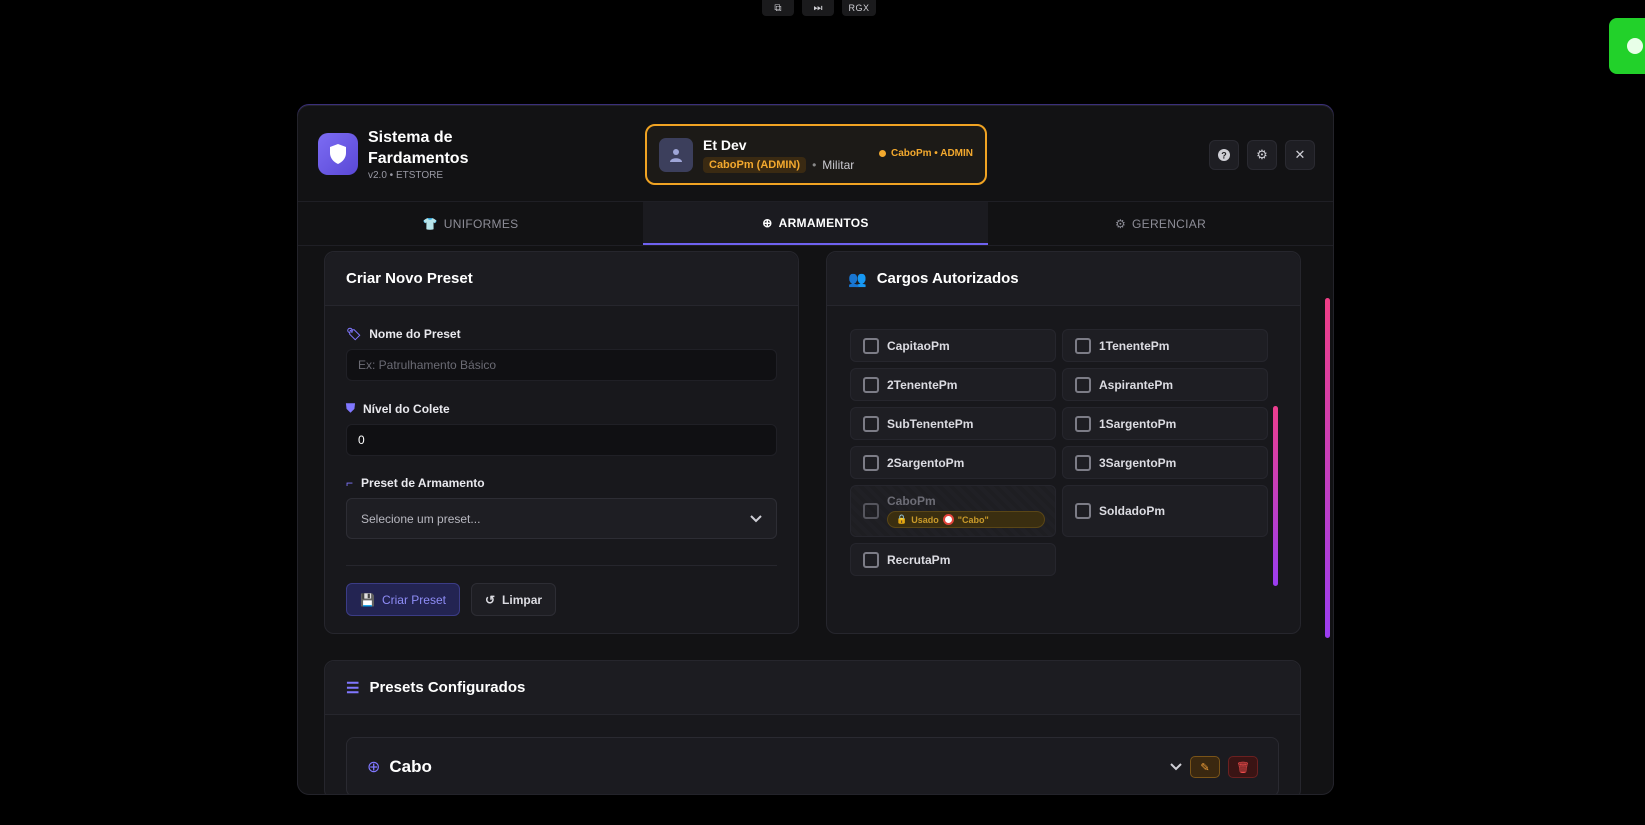 The image size is (1645, 825). I want to click on user-name: Et Dev, so click(725, 144).